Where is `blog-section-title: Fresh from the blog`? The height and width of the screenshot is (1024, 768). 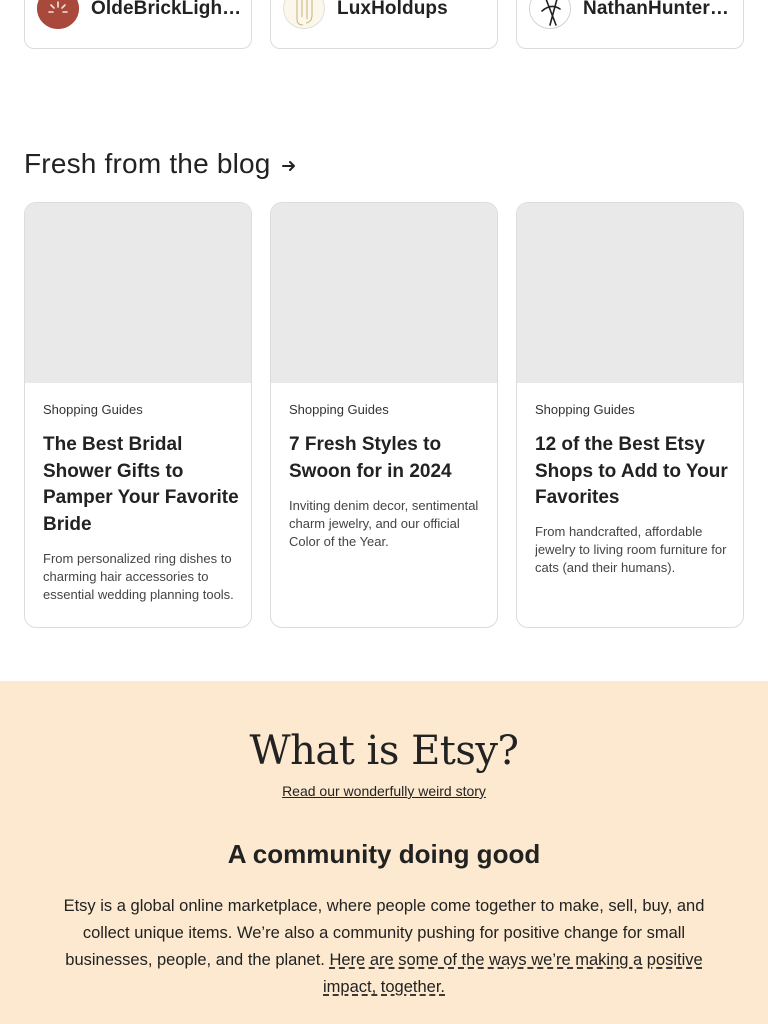
blog-section-title: Fresh from the blog is located at coordinates (147, 163).